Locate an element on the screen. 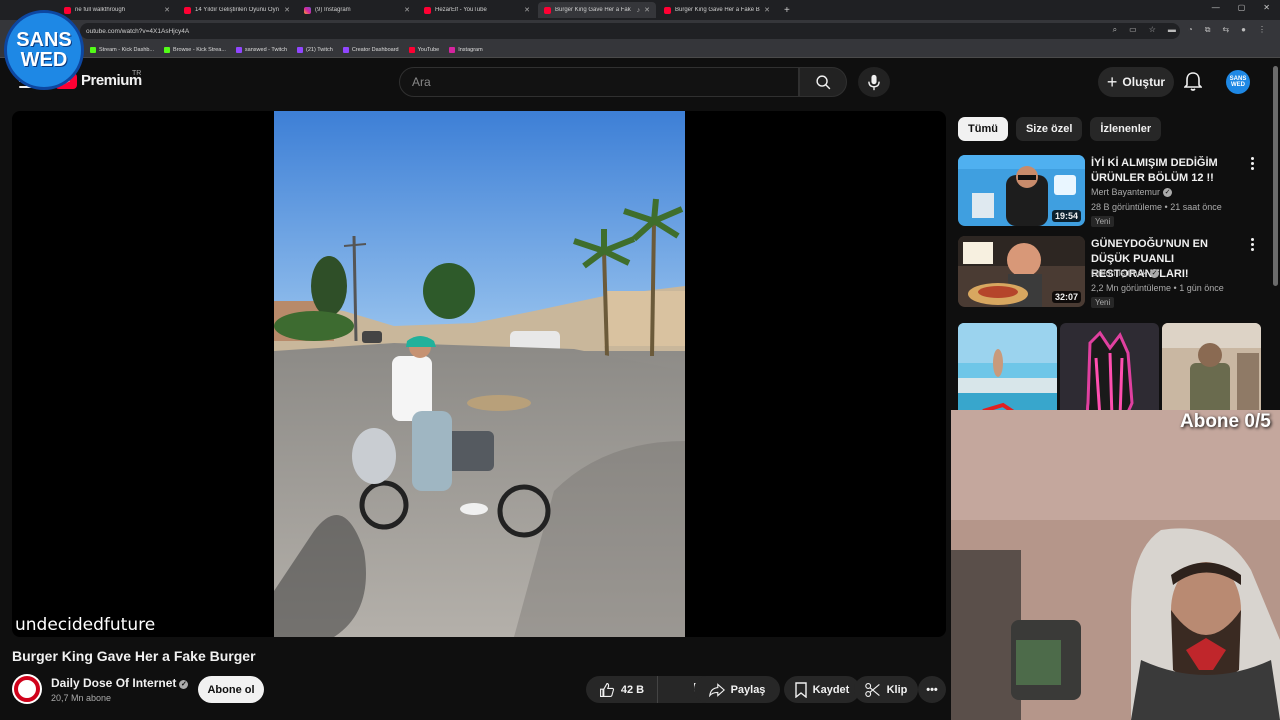 Image resolution: width=1280 pixels, height=720 pixels. bookmark-item: YouTube is located at coordinates (424, 49).